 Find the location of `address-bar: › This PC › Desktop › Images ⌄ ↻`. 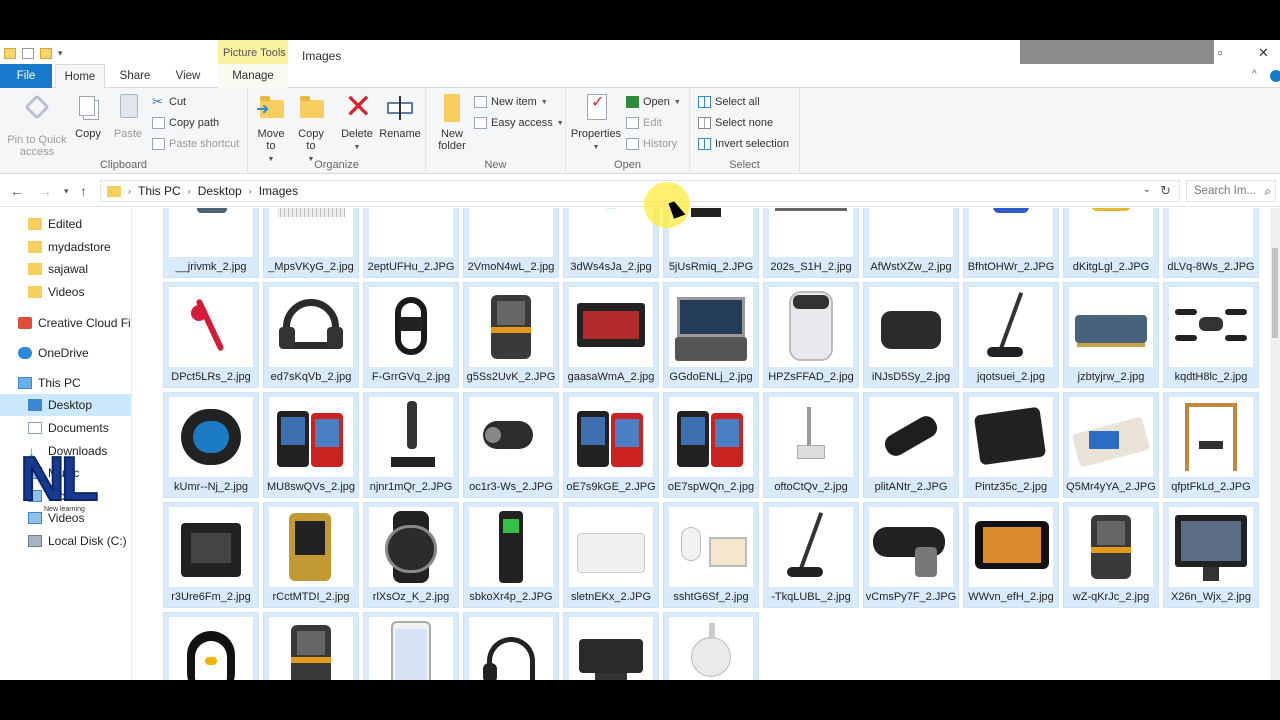

address-bar: › This PC › Desktop › Images ⌄ ↻ is located at coordinates (640, 191).